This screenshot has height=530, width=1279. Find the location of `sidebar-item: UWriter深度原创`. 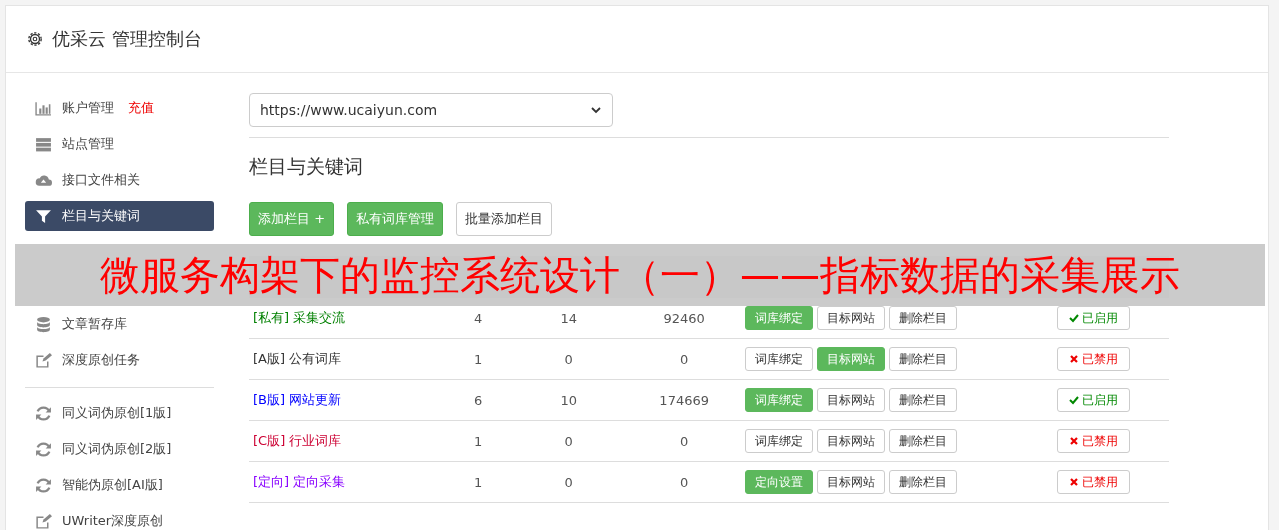

sidebar-item: UWriter深度原创 is located at coordinates (119, 518).